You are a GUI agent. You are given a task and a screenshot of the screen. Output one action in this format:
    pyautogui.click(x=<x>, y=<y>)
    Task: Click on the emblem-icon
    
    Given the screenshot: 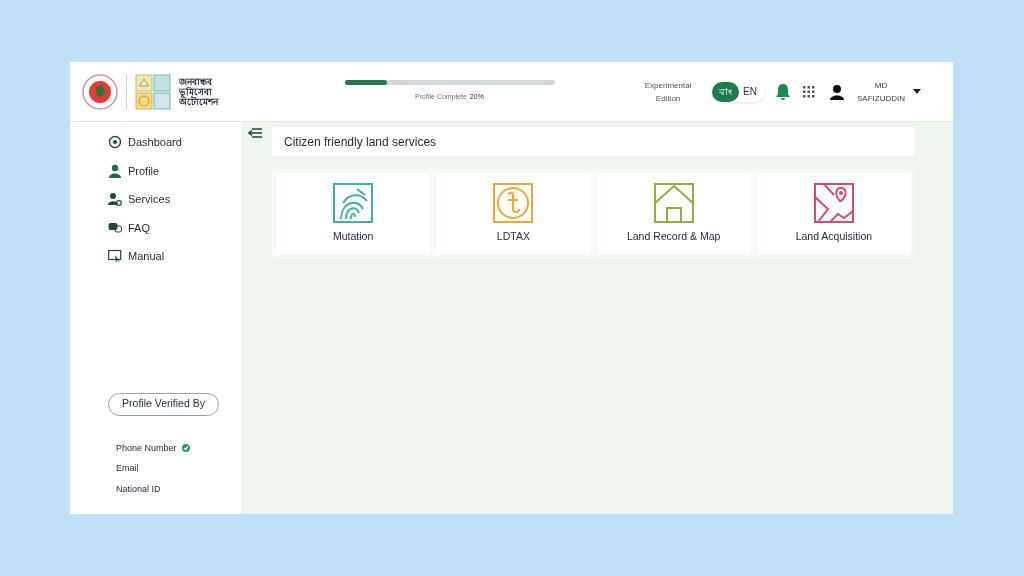 What is the action you would take?
    pyautogui.click(x=100, y=91)
    